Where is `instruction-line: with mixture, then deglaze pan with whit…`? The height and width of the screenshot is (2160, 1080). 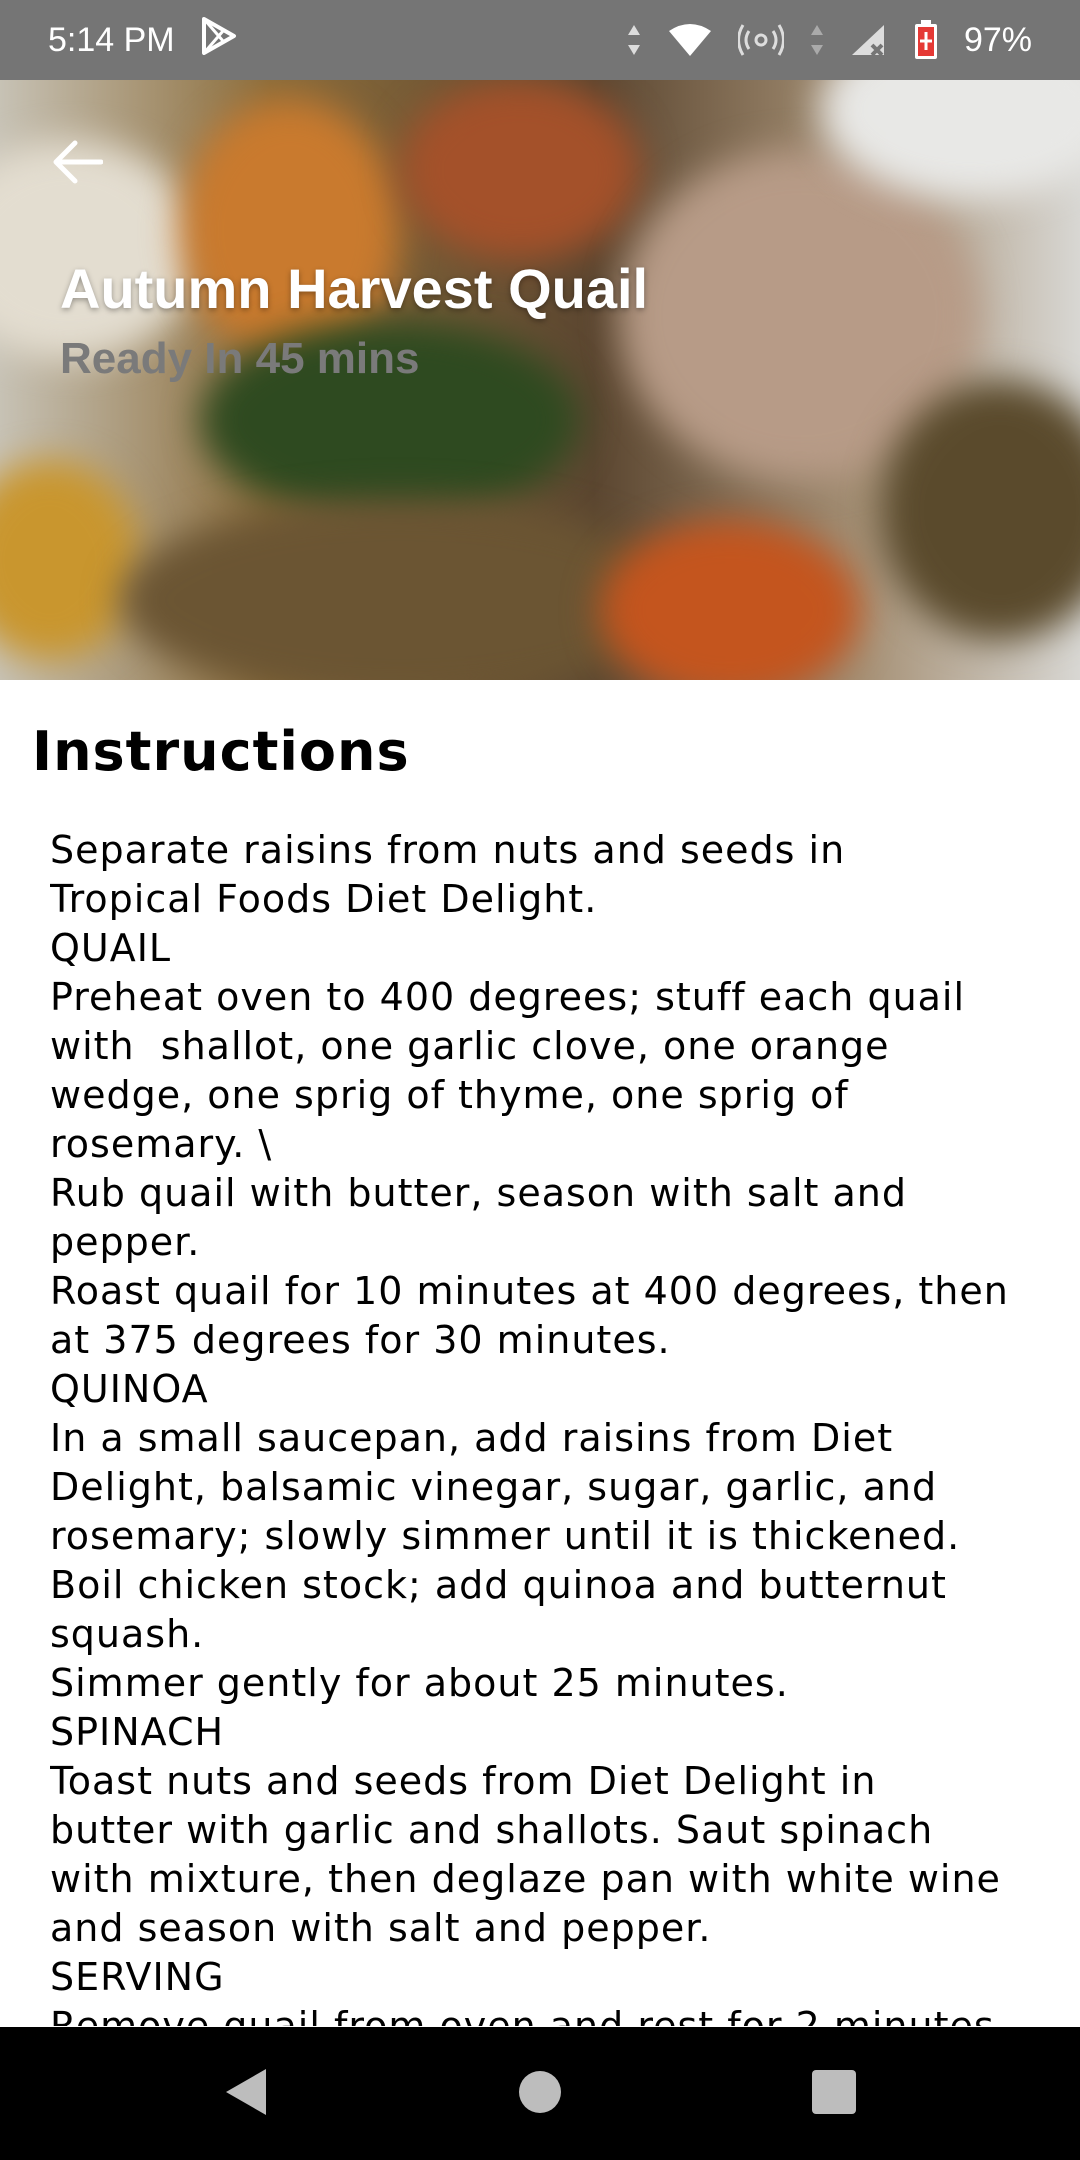 instruction-line: with mixture, then deglaze pan with whit… is located at coordinates (525, 1879).